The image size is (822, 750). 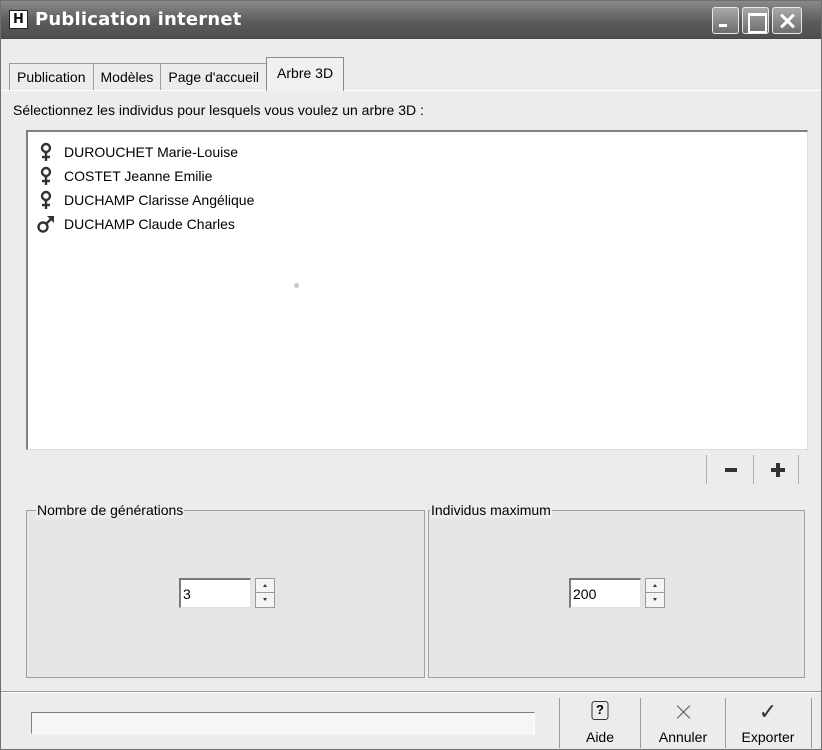 I want to click on cursor-dot, so click(x=296, y=285).